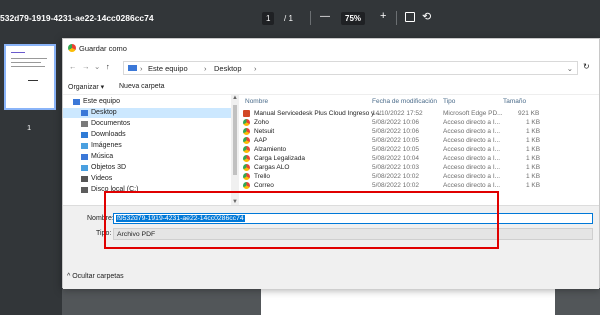 The width and height of the screenshot is (600, 315). What do you see at coordinates (73, 66) in the screenshot?
I see `back-arrow-icon: ←` at bounding box center [73, 66].